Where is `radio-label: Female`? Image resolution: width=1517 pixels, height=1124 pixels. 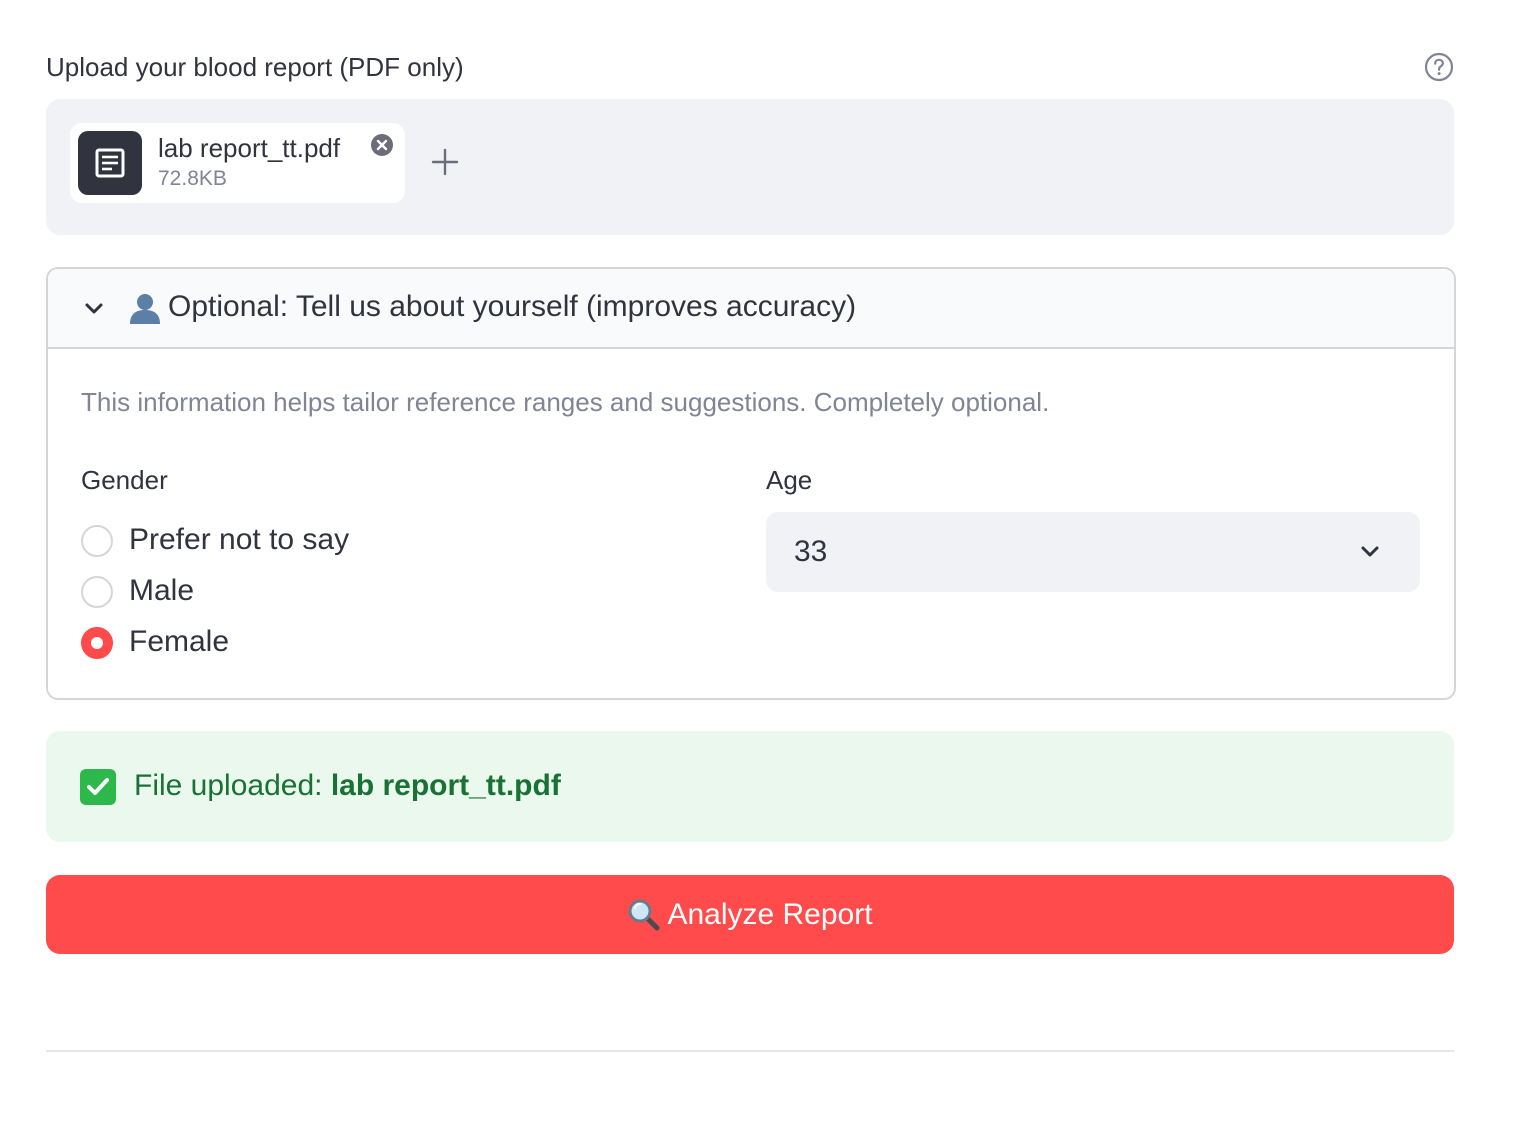
radio-label: Female is located at coordinates (179, 641).